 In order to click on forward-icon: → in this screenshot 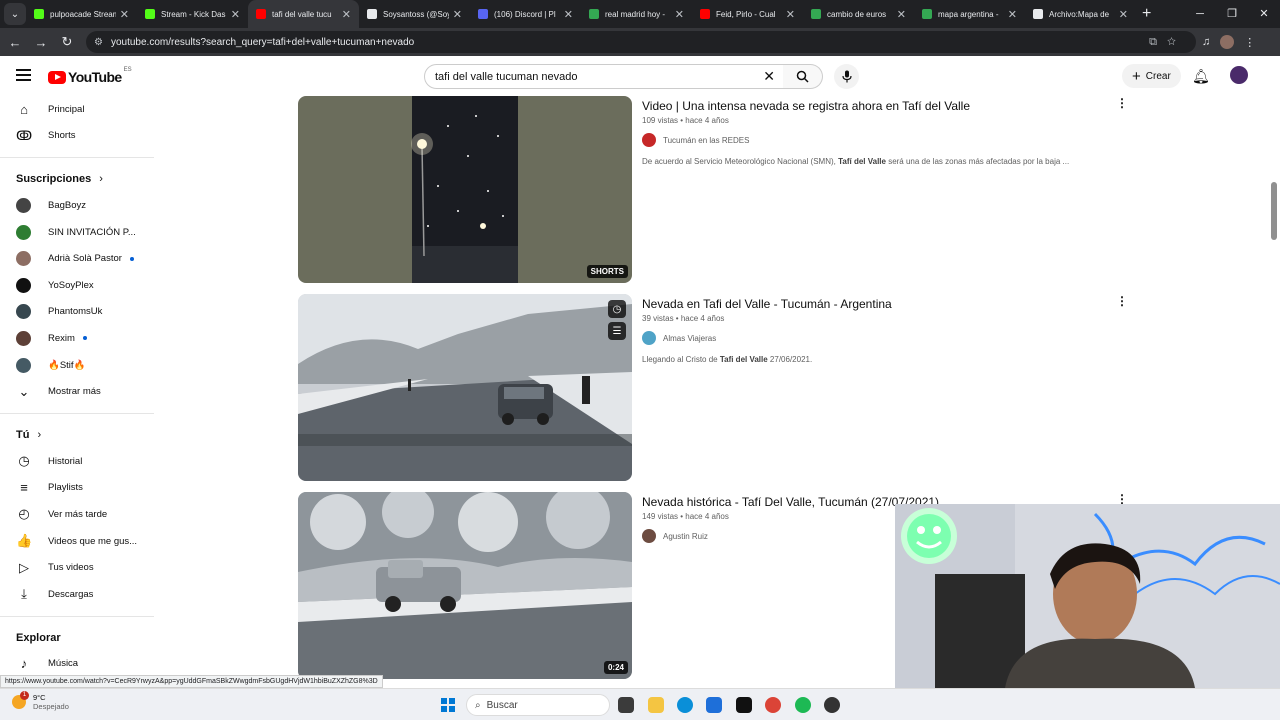, I will do `click(41, 42)`.